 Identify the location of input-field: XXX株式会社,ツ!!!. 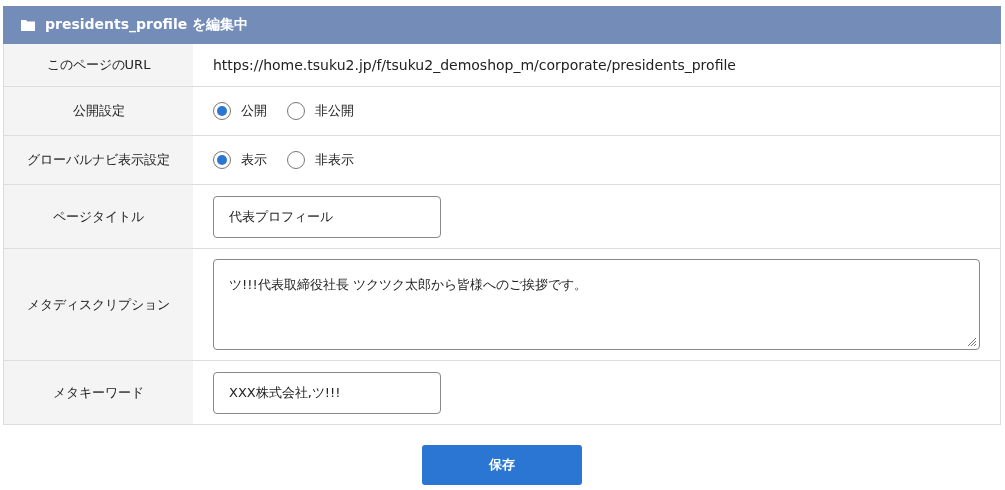
(327, 392).